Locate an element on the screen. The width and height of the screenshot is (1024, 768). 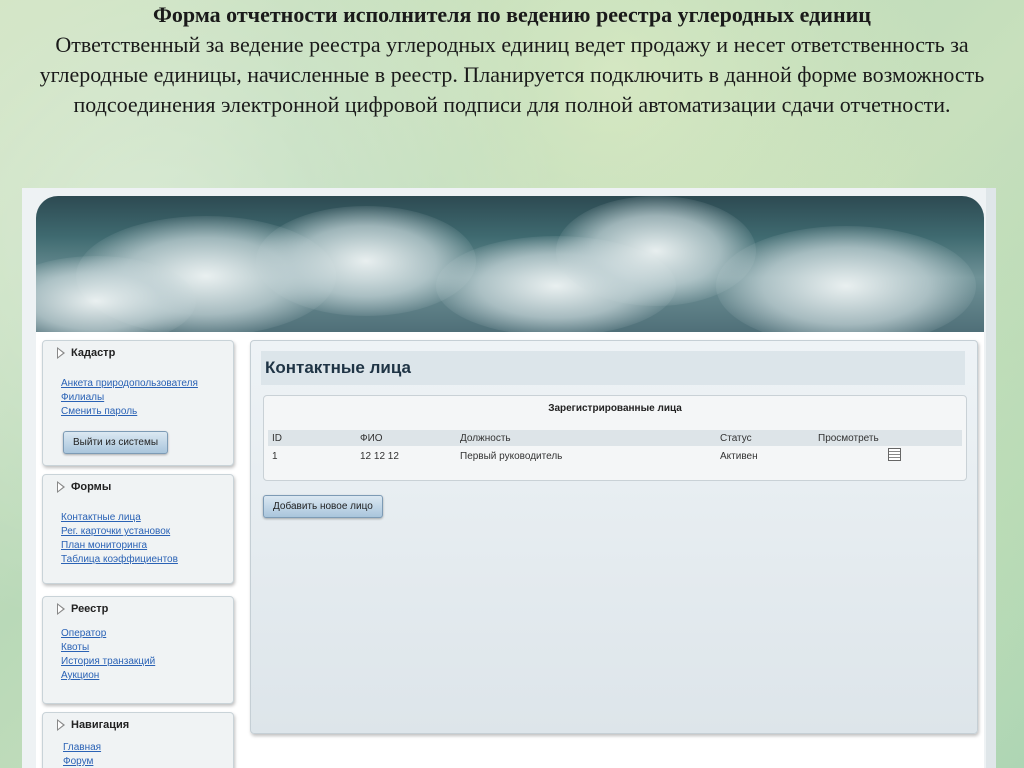
section-title: Навигация is located at coordinates (100, 725).